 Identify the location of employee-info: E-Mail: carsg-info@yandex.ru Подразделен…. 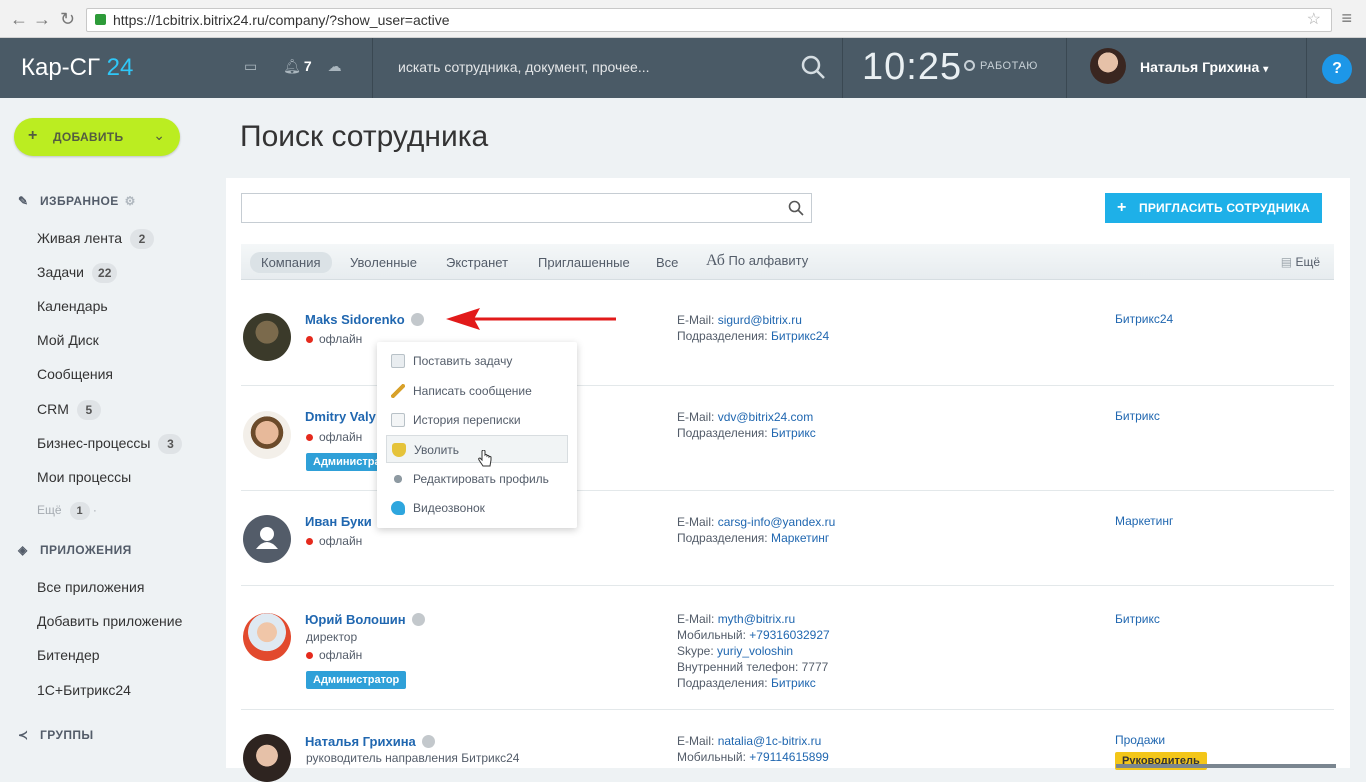
(756, 530).